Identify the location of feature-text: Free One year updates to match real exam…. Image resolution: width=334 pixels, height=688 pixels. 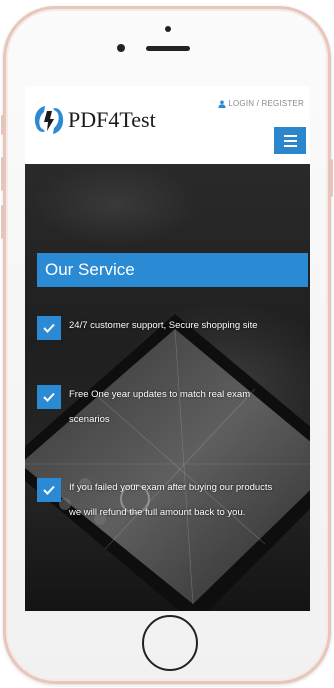
(160, 407).